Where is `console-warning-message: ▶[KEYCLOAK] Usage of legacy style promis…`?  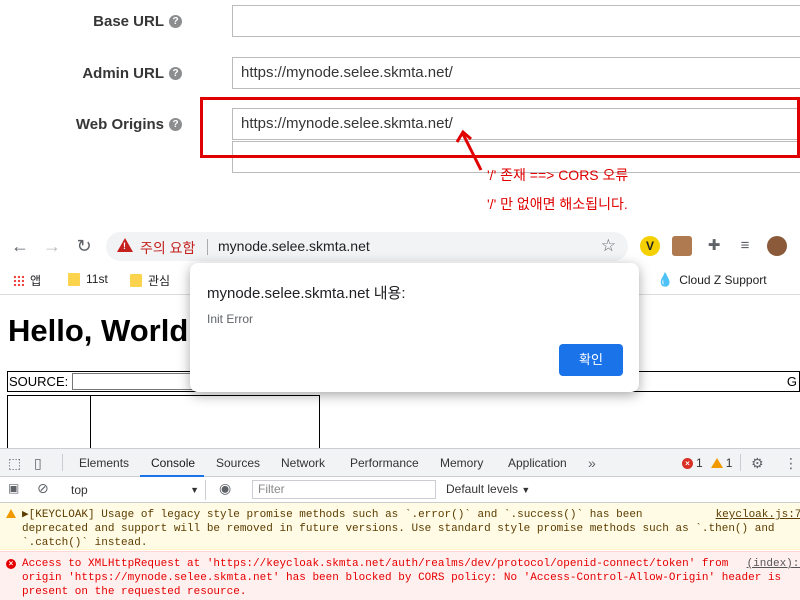
console-warning-message: ▶[KEYCLOAK] Usage of legacy style promis… is located at coordinates (400, 526).